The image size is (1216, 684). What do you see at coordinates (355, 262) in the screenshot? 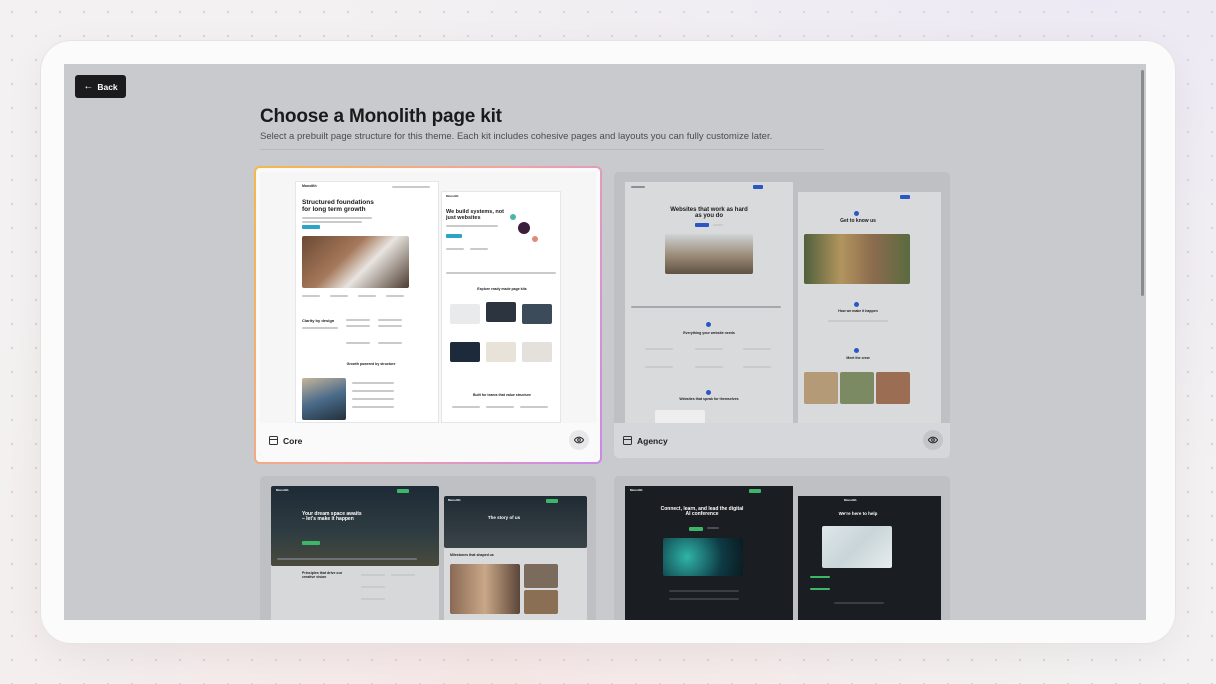
I see `preview-desk-image` at bounding box center [355, 262].